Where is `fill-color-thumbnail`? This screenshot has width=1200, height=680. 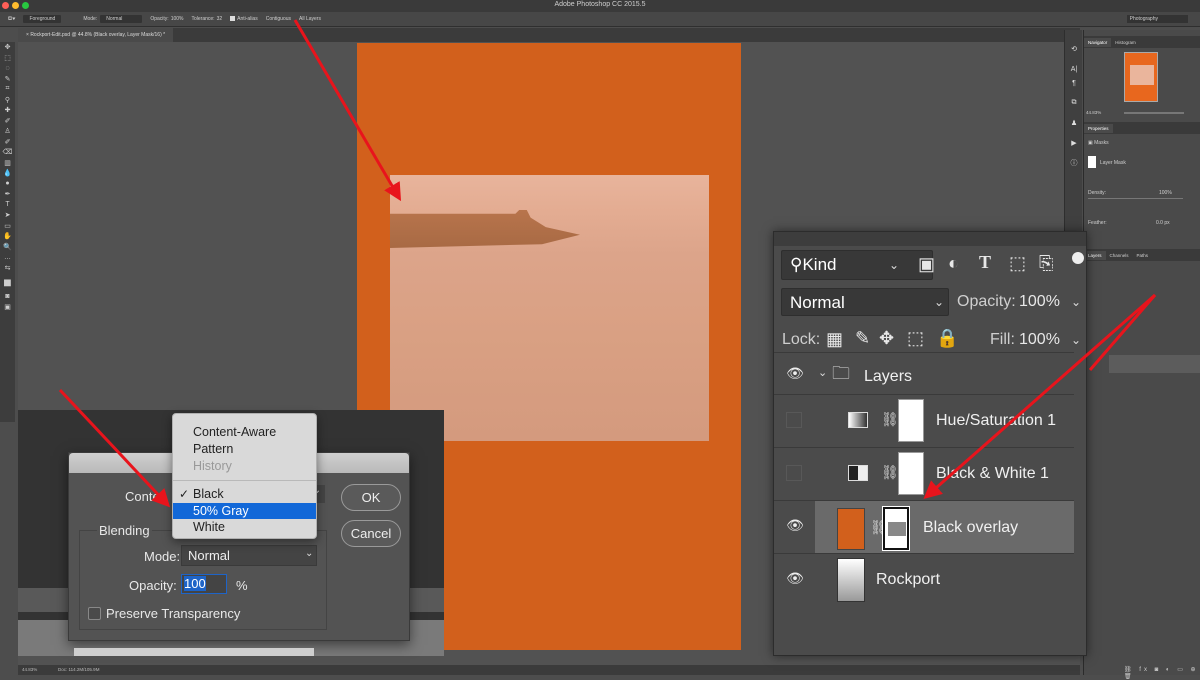
fill-color-thumbnail is located at coordinates (851, 529).